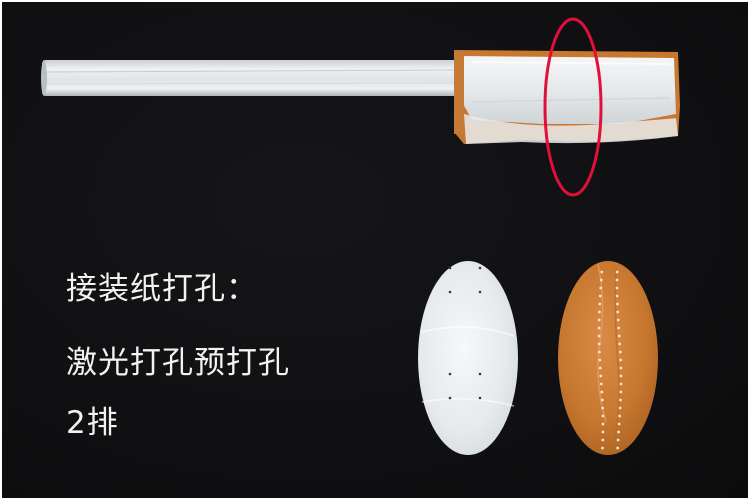 This screenshot has width=750, height=500. I want to click on orange-perforated-sample, so click(608, 358).